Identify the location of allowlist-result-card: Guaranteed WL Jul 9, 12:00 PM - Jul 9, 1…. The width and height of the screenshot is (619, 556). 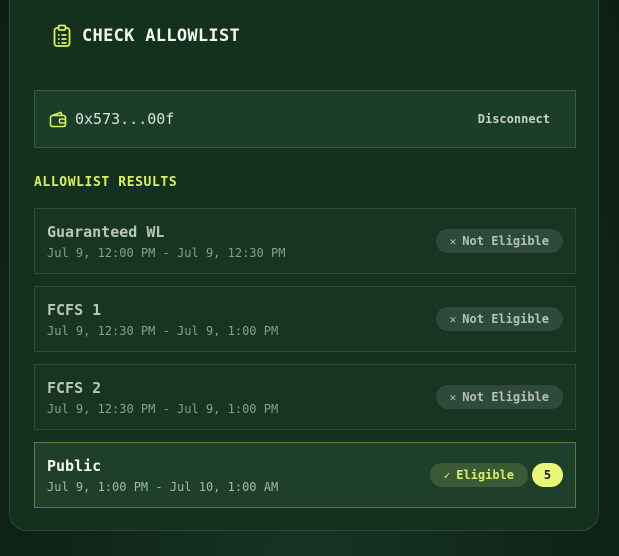
(305, 241).